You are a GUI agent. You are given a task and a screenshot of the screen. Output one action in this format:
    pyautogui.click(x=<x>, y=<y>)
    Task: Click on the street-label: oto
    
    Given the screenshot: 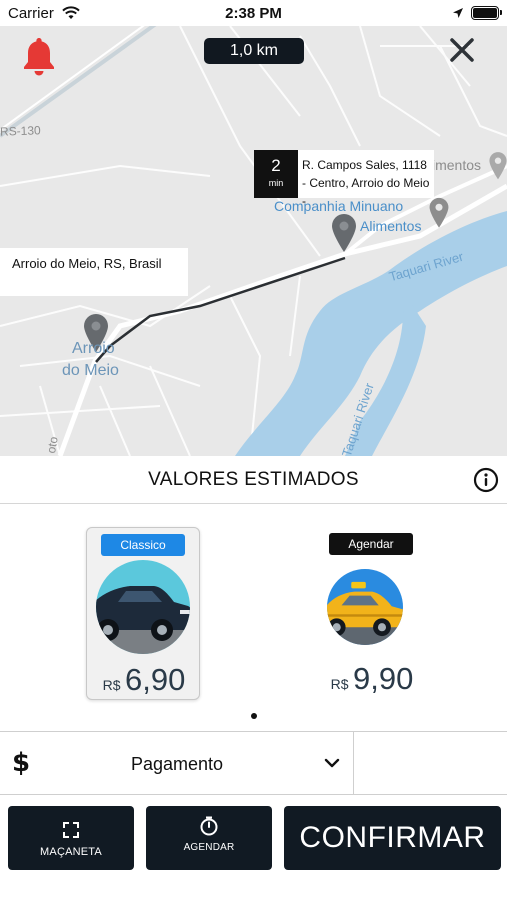 What is the action you would take?
    pyautogui.click(x=52, y=445)
    